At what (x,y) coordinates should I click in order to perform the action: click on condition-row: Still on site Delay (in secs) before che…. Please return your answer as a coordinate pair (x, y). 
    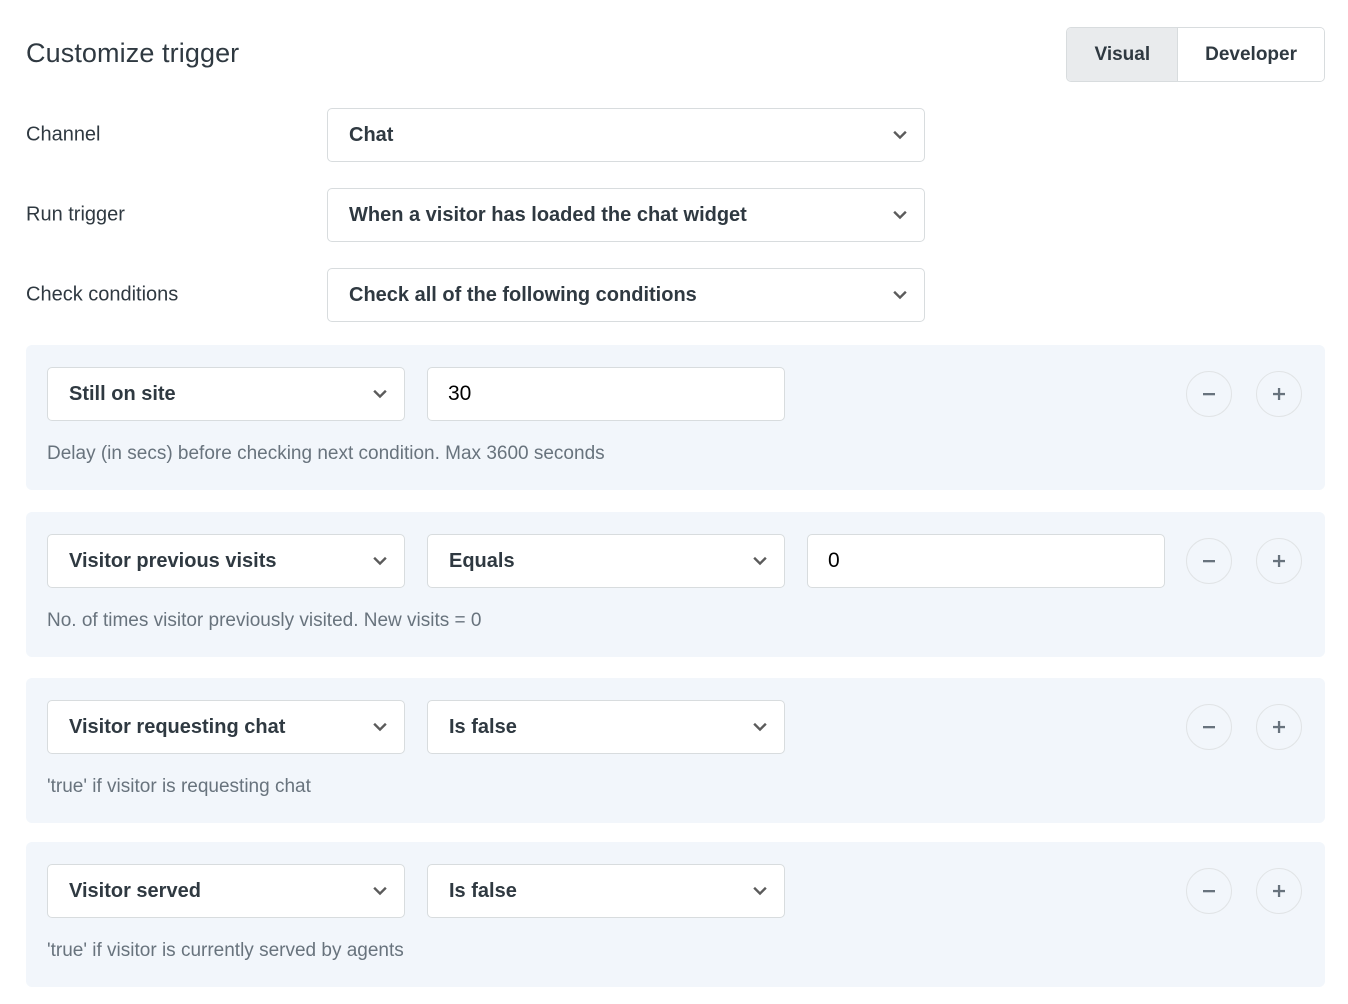
    Looking at the image, I should click on (675, 417).